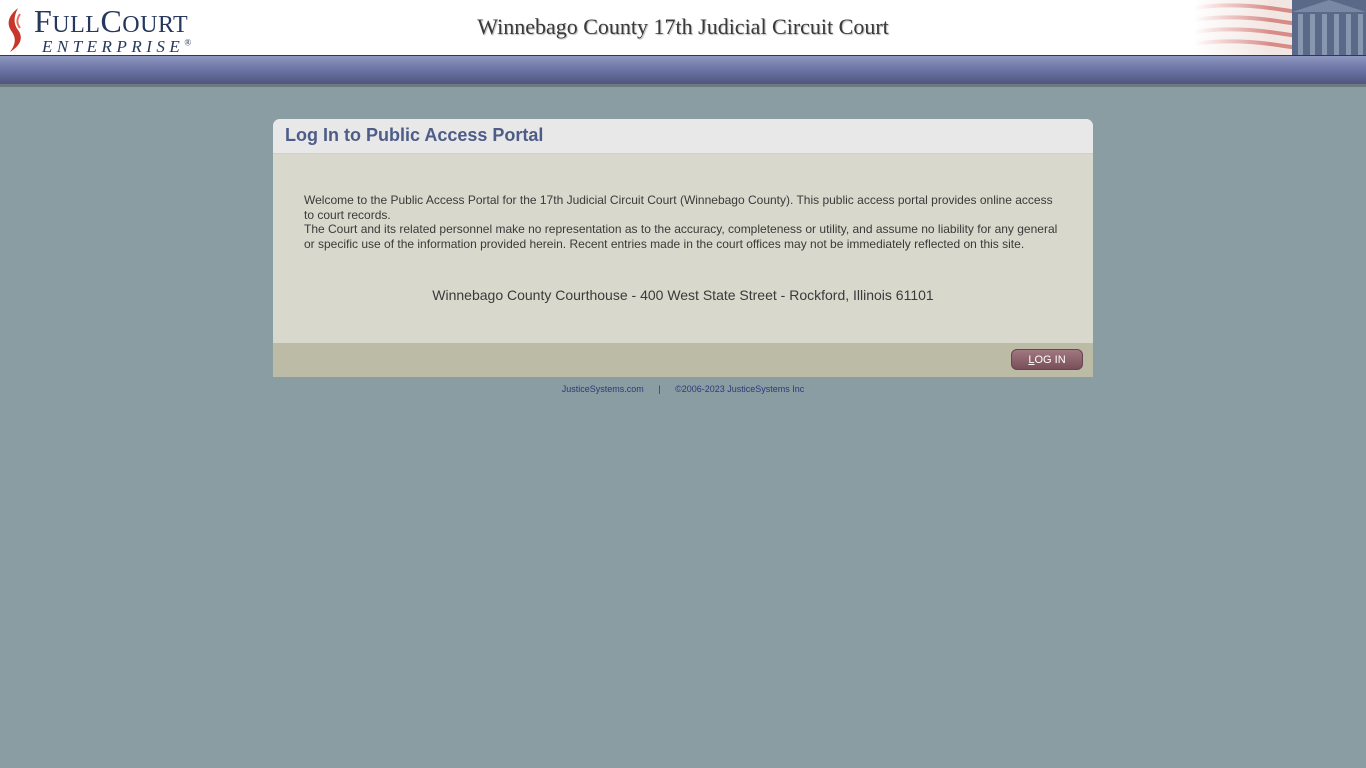 This screenshot has height=768, width=1366. I want to click on logo-subtitle: ENTERPRISE®, so click(117, 46).